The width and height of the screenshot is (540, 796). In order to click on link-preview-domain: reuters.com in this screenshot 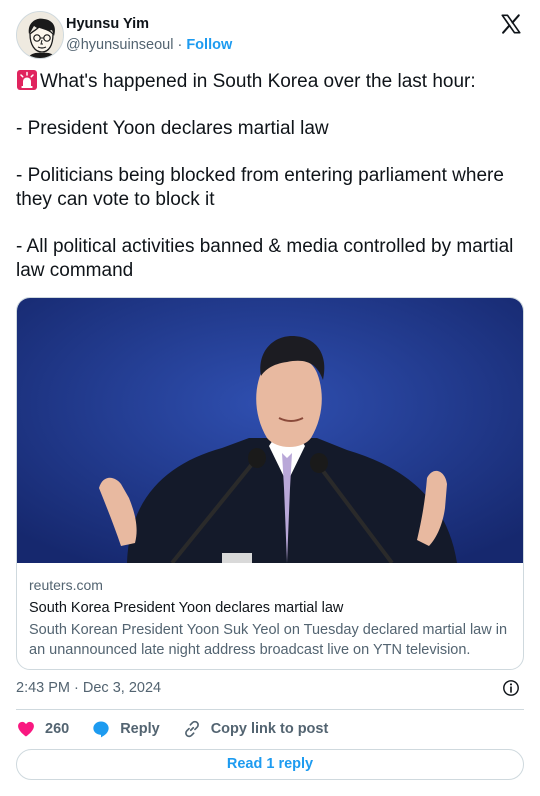, I will do `click(66, 585)`.